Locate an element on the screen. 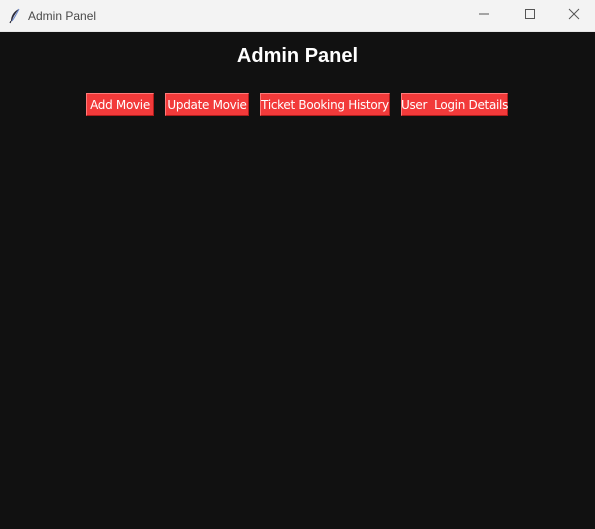  page-title: Admin Panel is located at coordinates (297, 56).